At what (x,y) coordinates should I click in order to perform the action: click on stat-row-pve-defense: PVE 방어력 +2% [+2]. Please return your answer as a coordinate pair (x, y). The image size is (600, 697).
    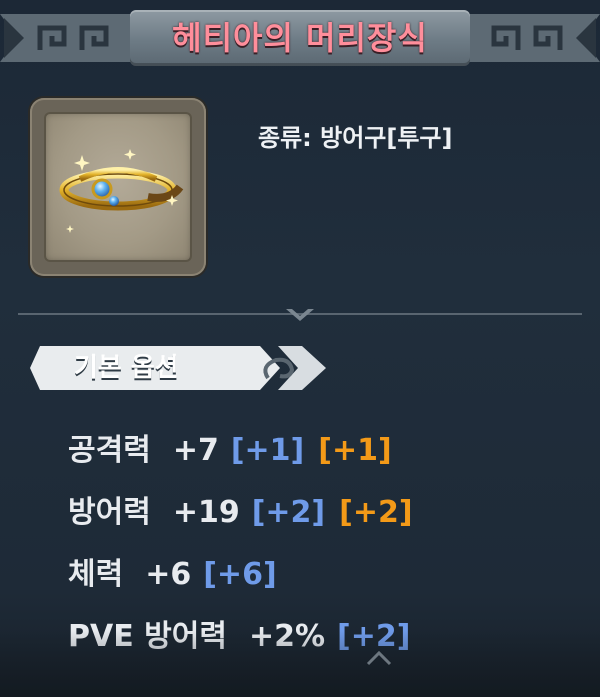
    Looking at the image, I should click on (328, 637).